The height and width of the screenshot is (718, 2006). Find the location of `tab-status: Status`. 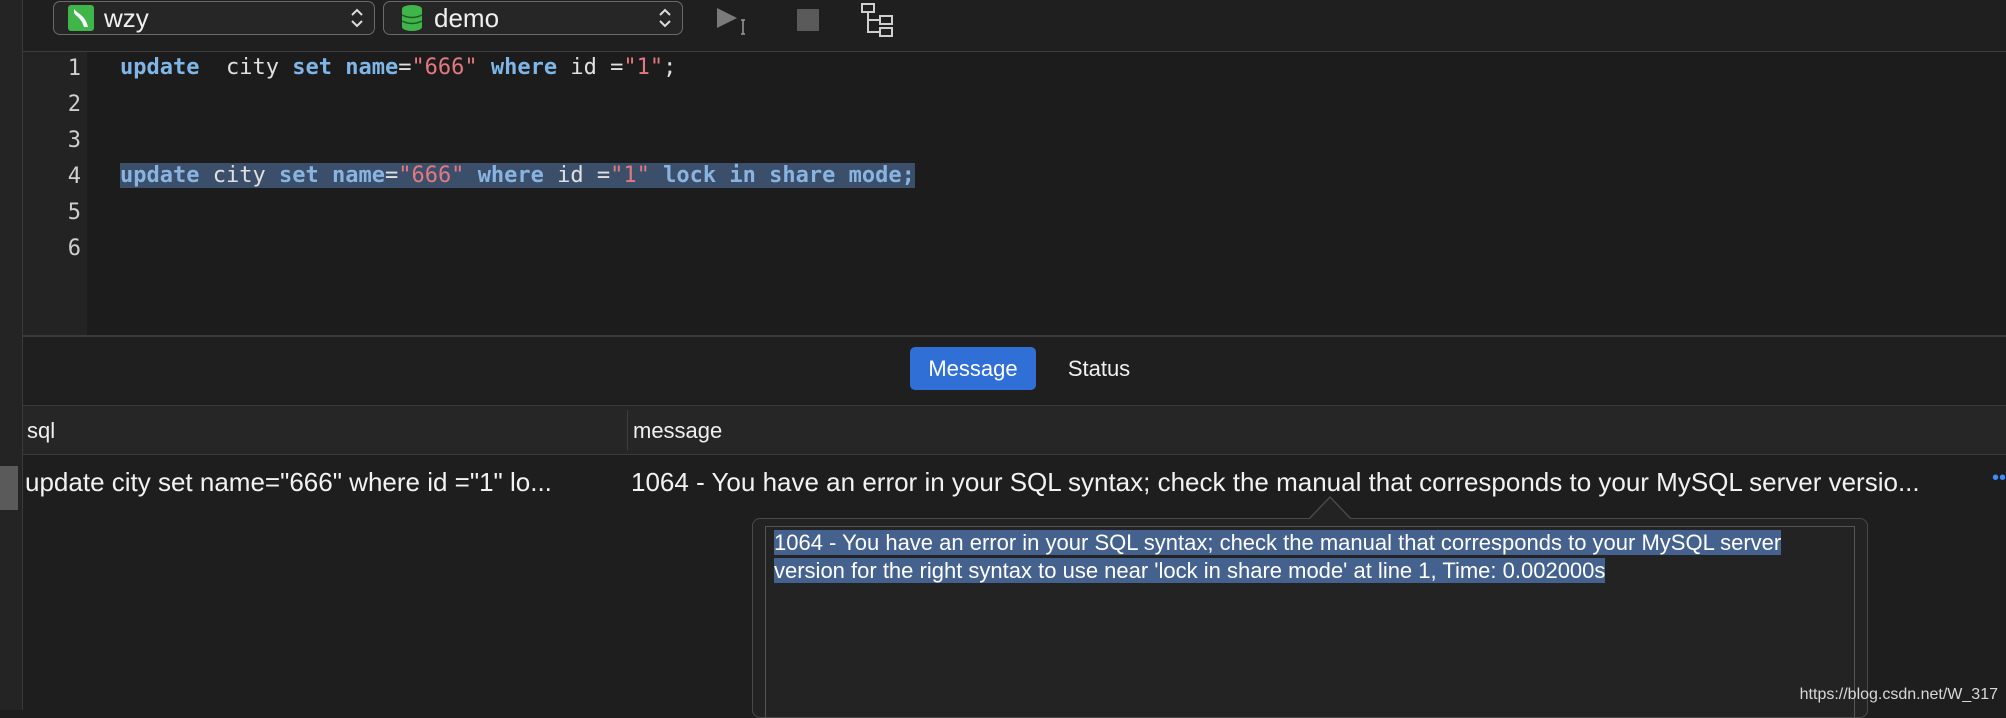

tab-status: Status is located at coordinates (1099, 368).